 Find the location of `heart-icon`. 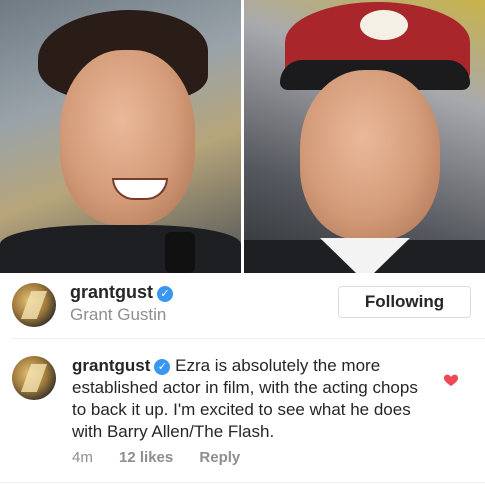

heart-icon is located at coordinates (451, 380).